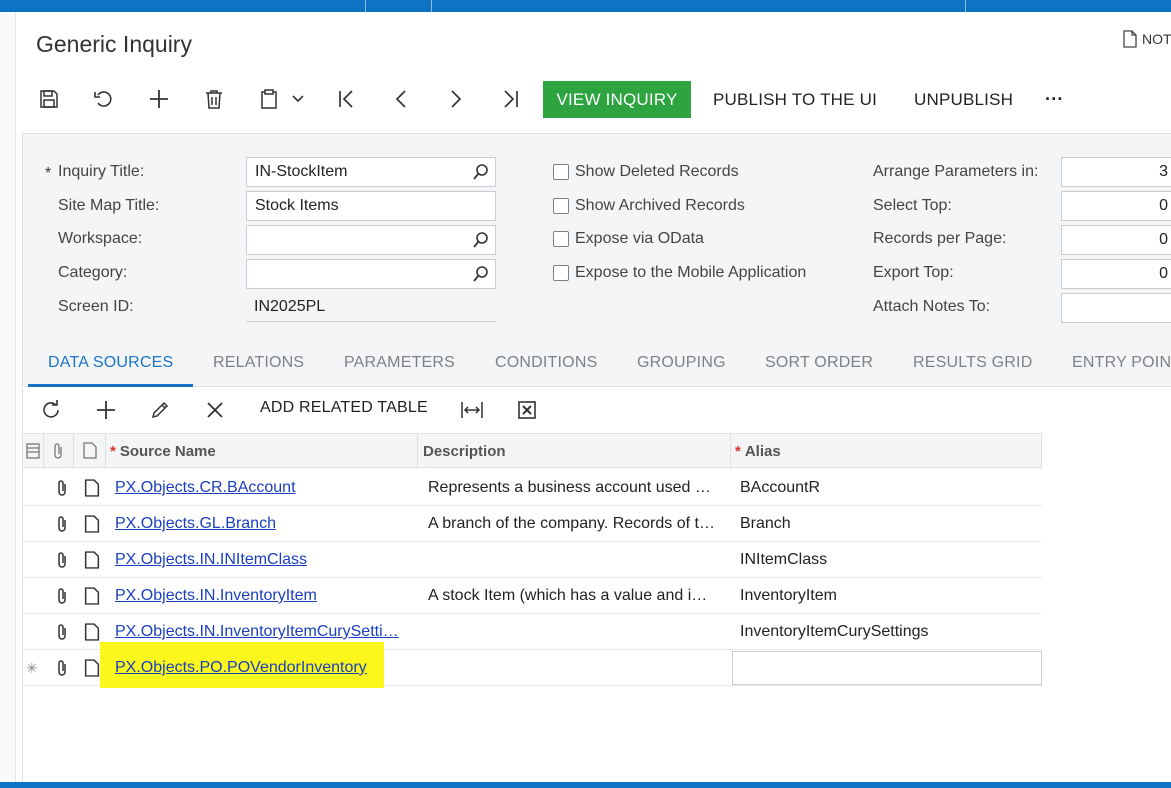  I want to click on alias-input, so click(887, 668).